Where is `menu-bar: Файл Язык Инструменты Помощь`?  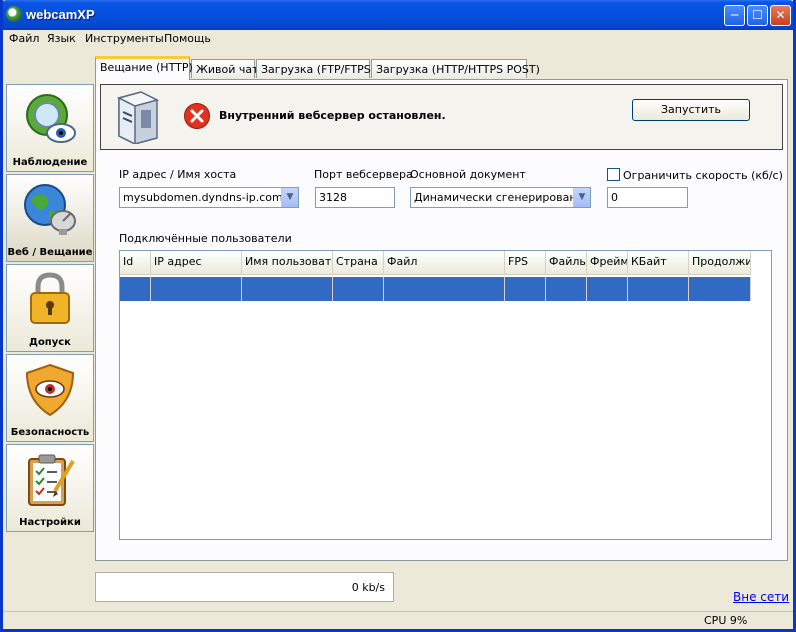
menu-bar: Файл Язык Инструменты Помощь is located at coordinates (398, 39).